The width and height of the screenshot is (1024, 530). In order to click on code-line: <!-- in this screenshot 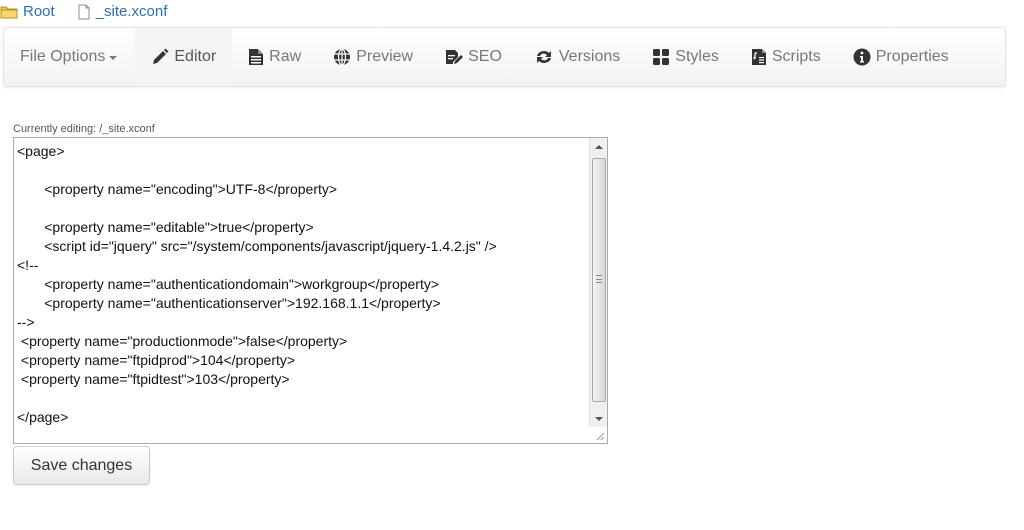, I will do `click(28, 265)`.